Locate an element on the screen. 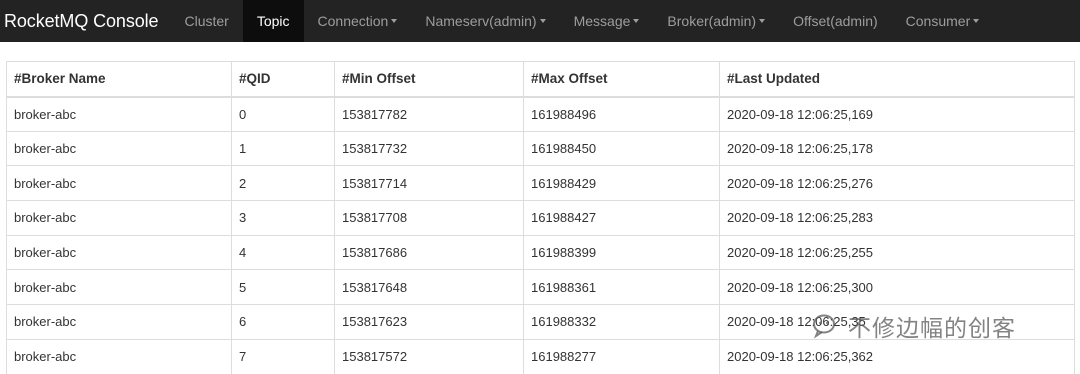 The height and width of the screenshot is (374, 1080). nav-broker: Broker(admin) is located at coordinates (716, 21).